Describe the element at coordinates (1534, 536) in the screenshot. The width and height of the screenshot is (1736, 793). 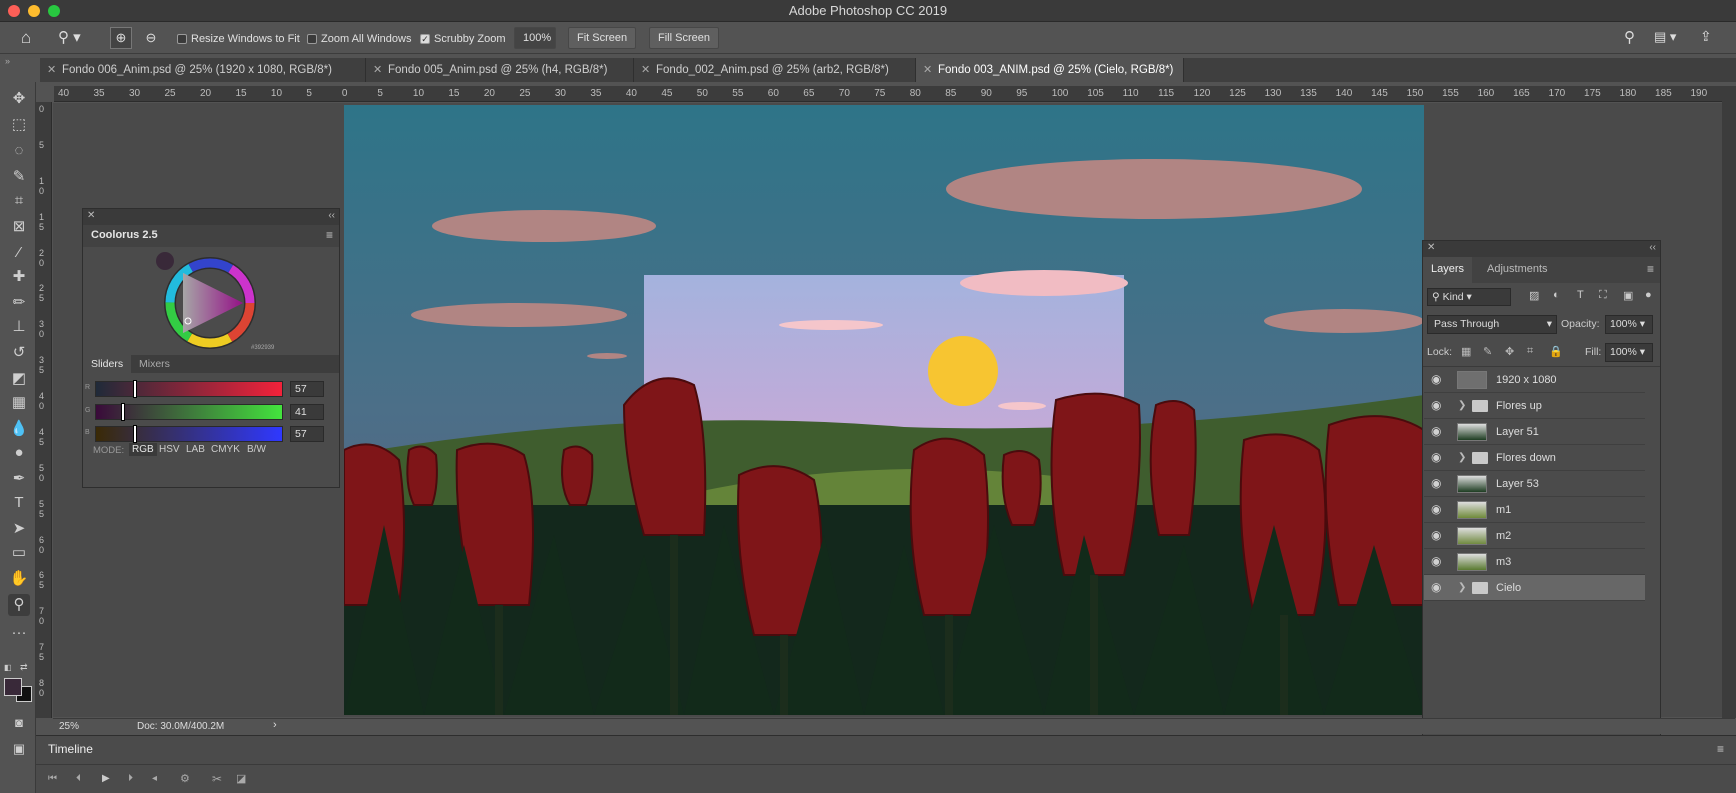
I see `layer-row: ◉ m2` at that location.